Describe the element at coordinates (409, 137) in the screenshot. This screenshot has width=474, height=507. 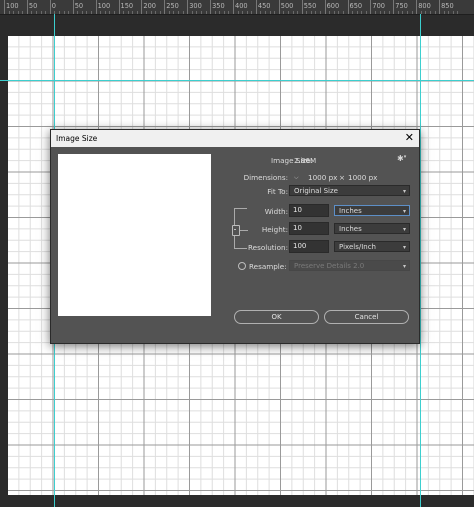
I see `close-icon: ✕` at that location.